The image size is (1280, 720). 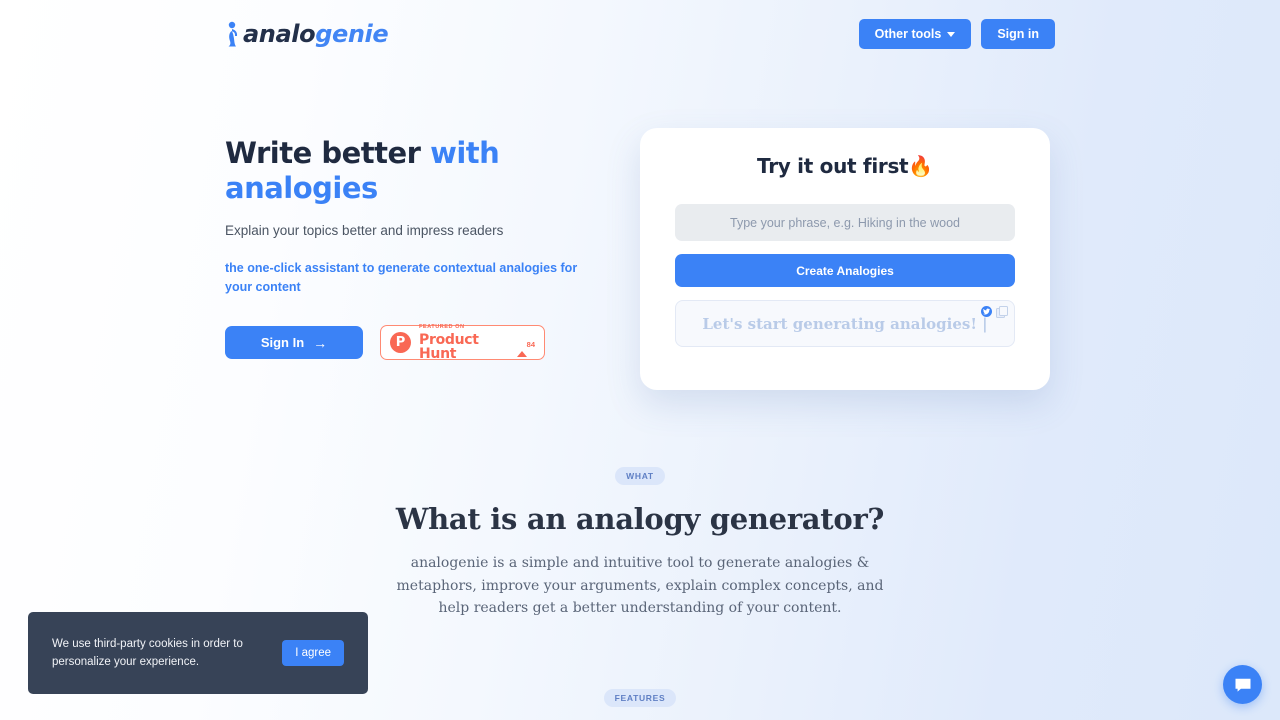 I want to click on copy-icon, so click(x=1002, y=312).